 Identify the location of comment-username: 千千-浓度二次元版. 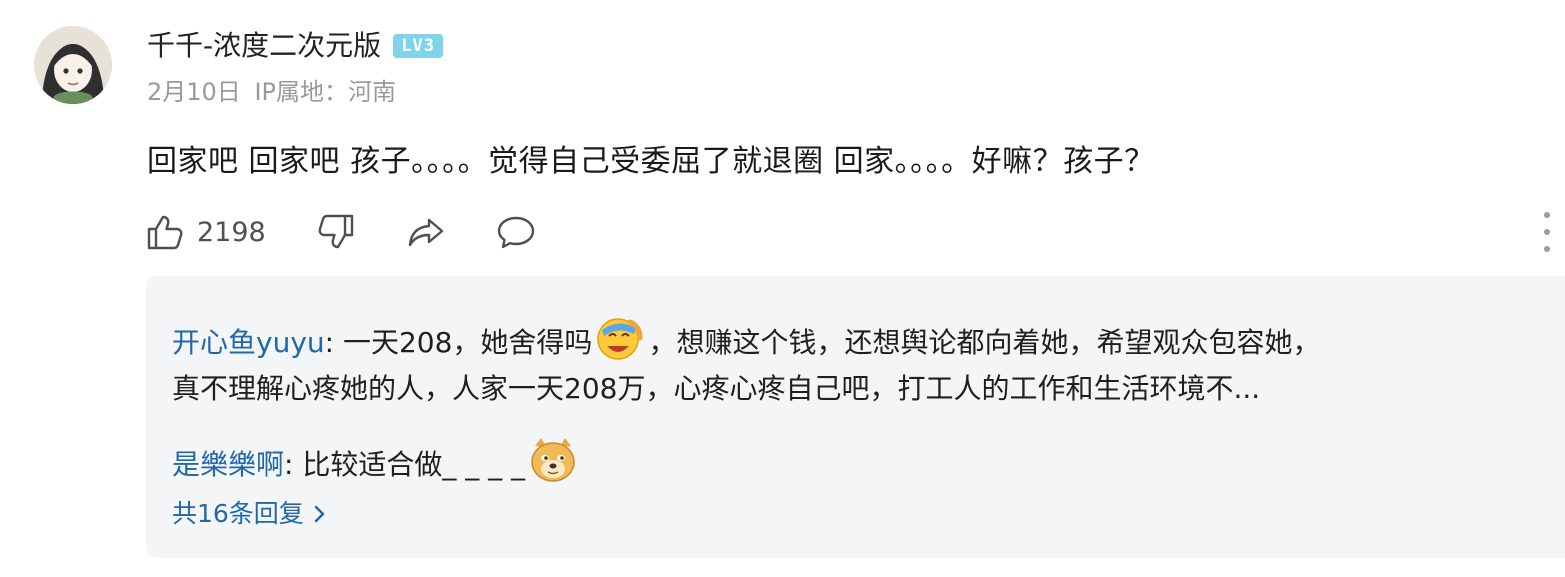
(264, 46).